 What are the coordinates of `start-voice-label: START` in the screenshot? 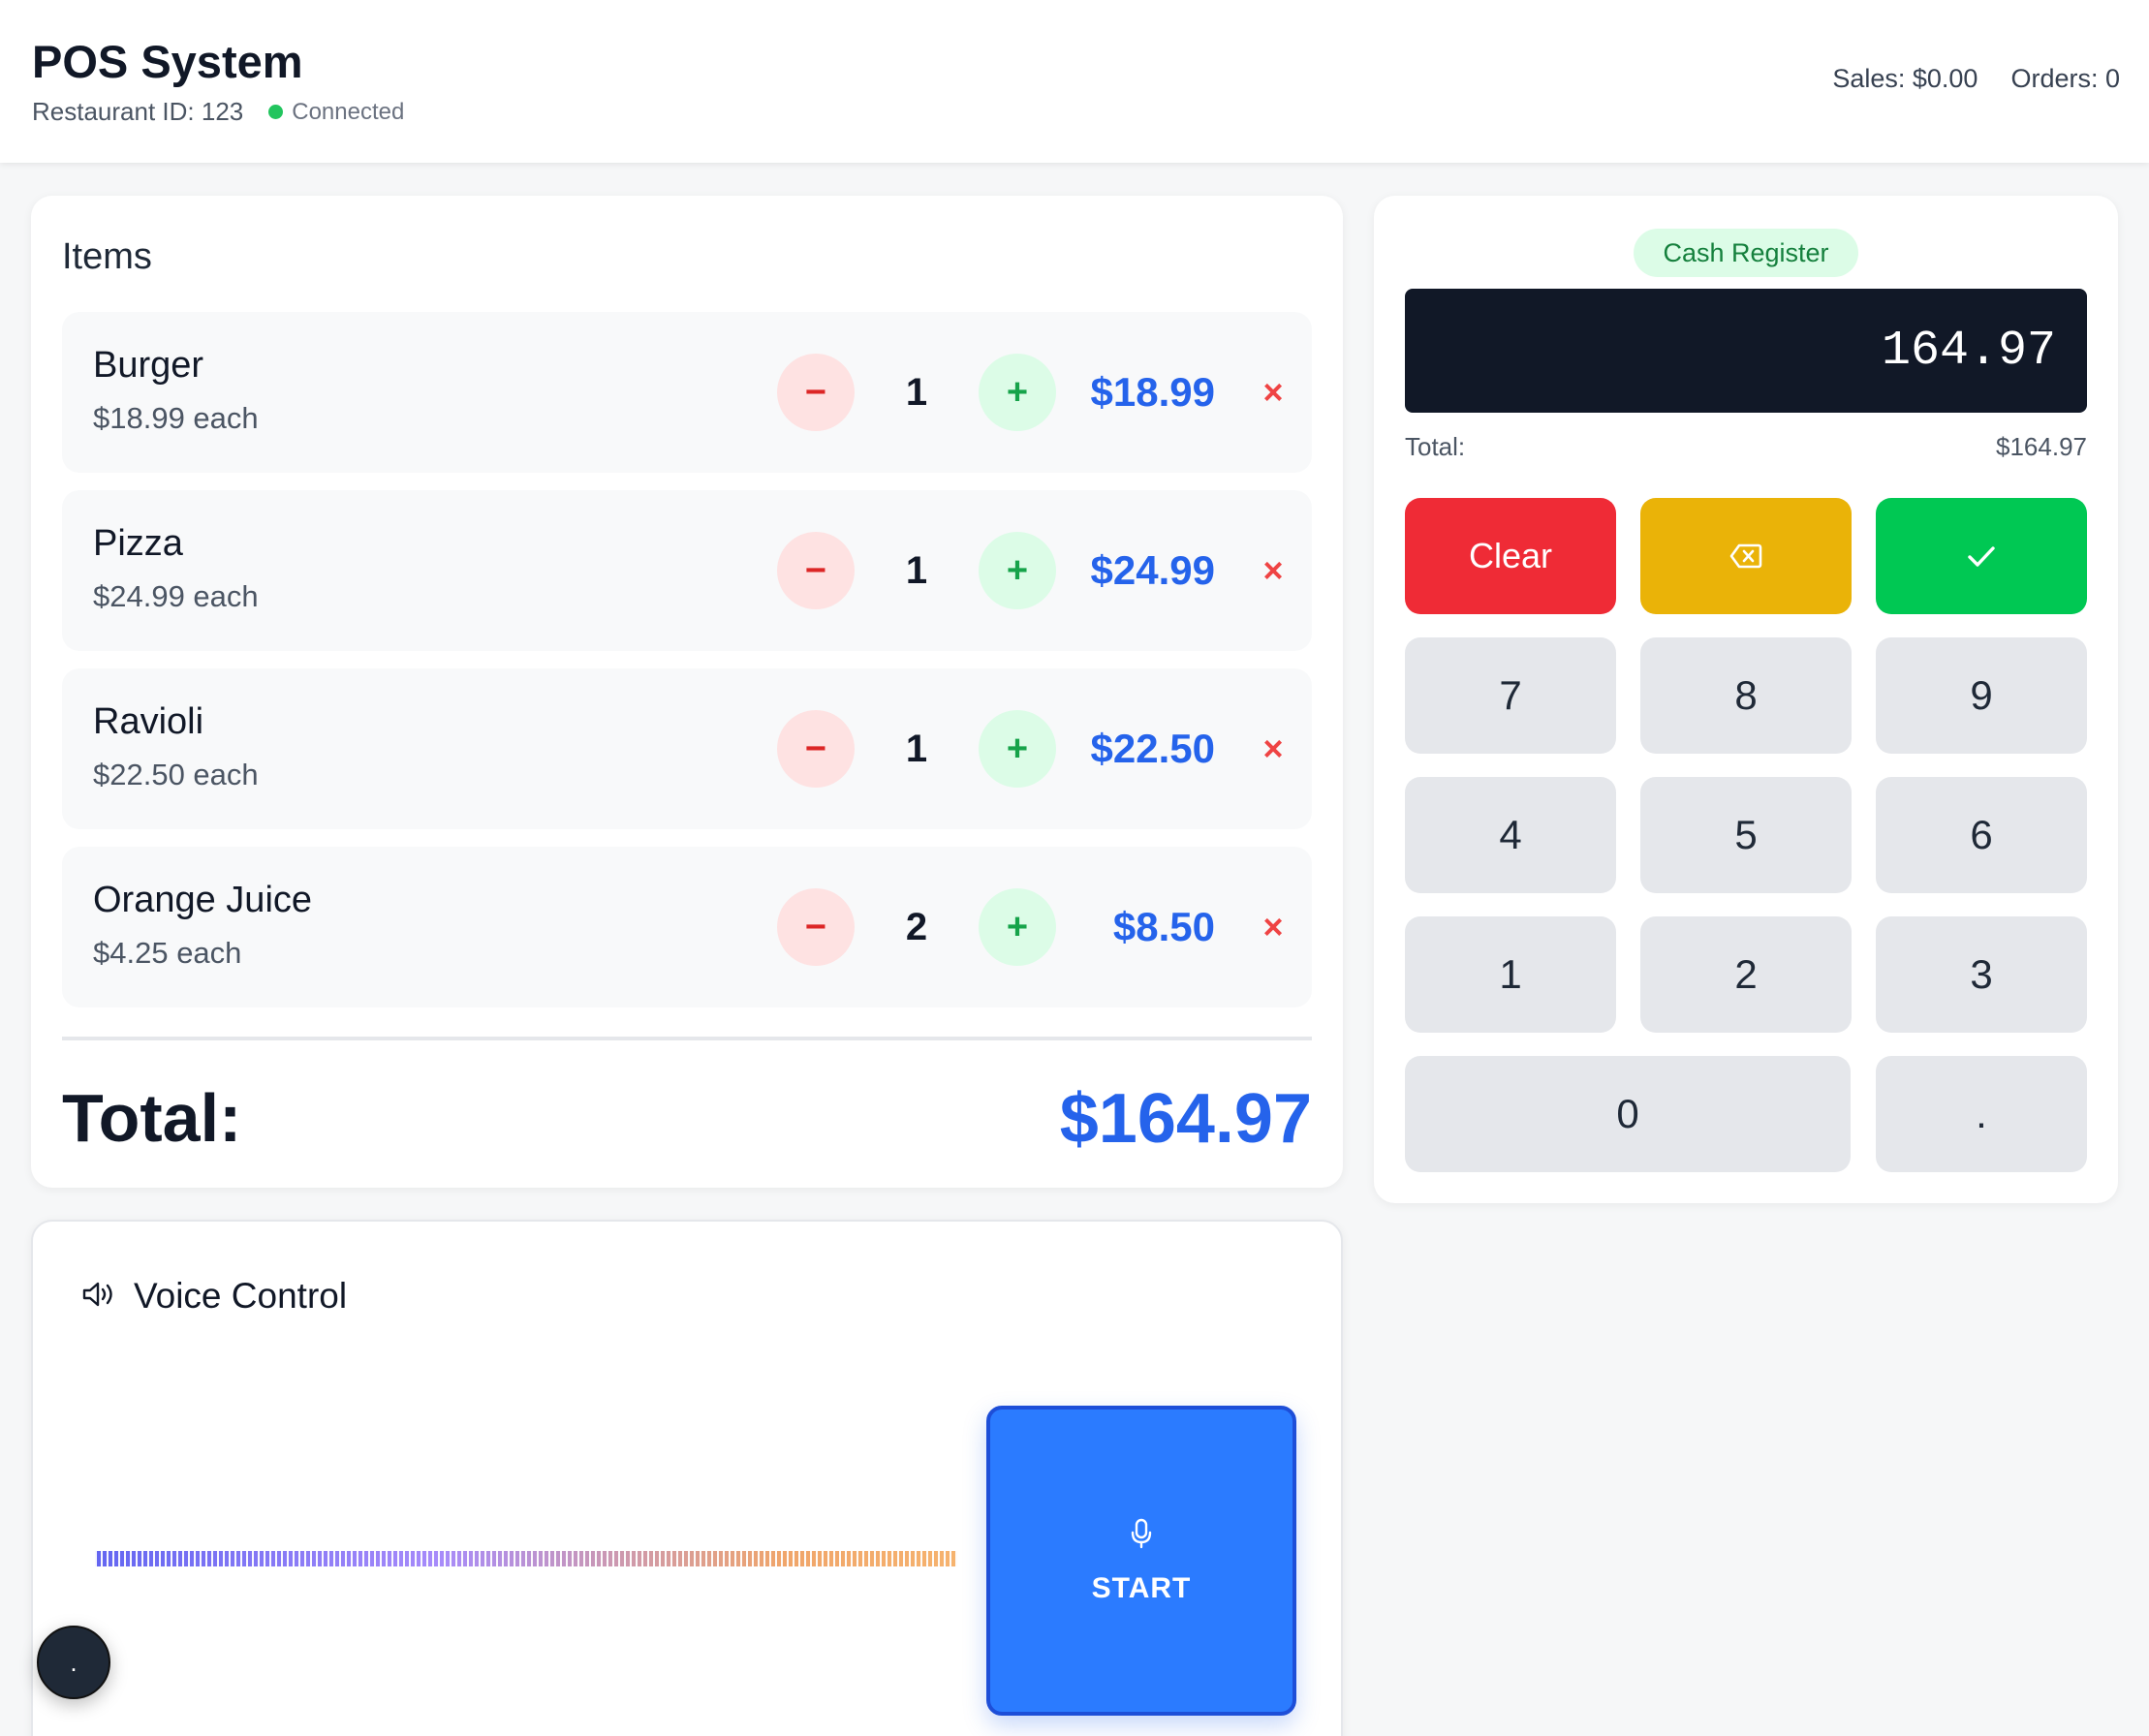 It's located at (1141, 1587).